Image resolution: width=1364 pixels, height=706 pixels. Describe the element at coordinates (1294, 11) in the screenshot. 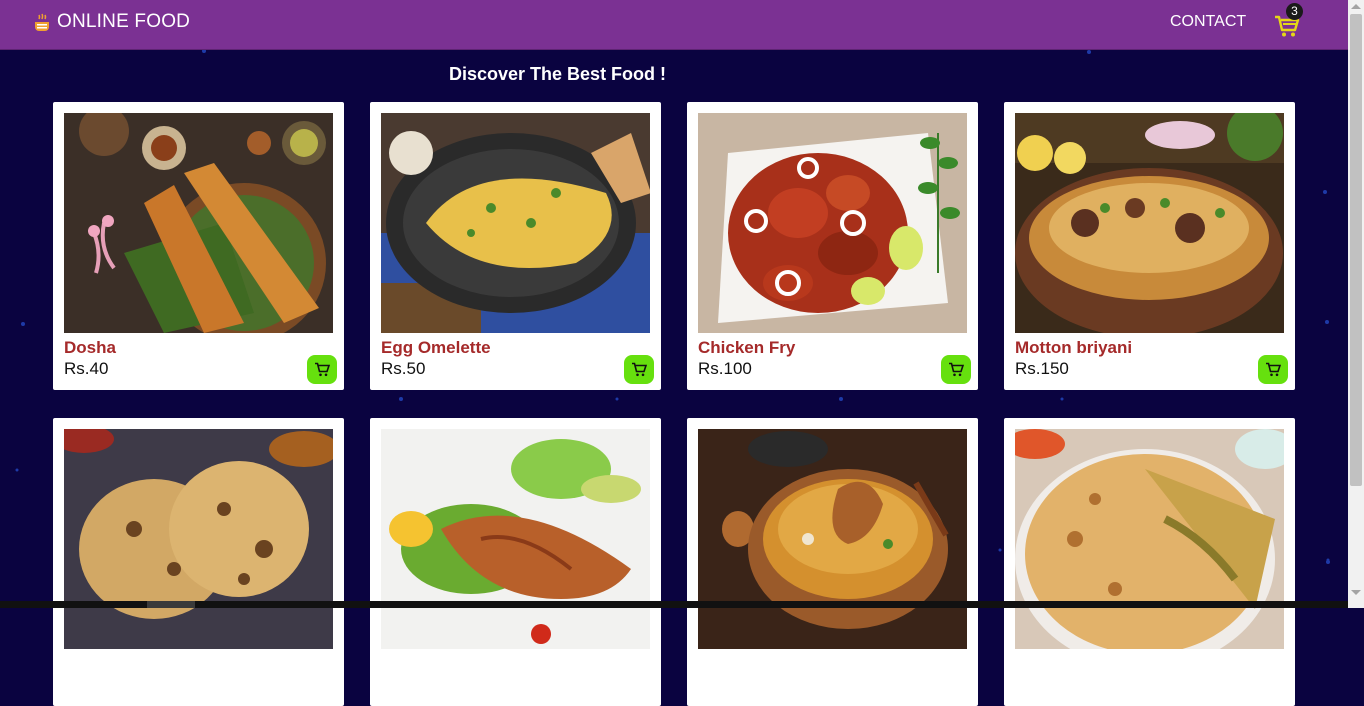

I see `cart-count-badge: 3` at that location.